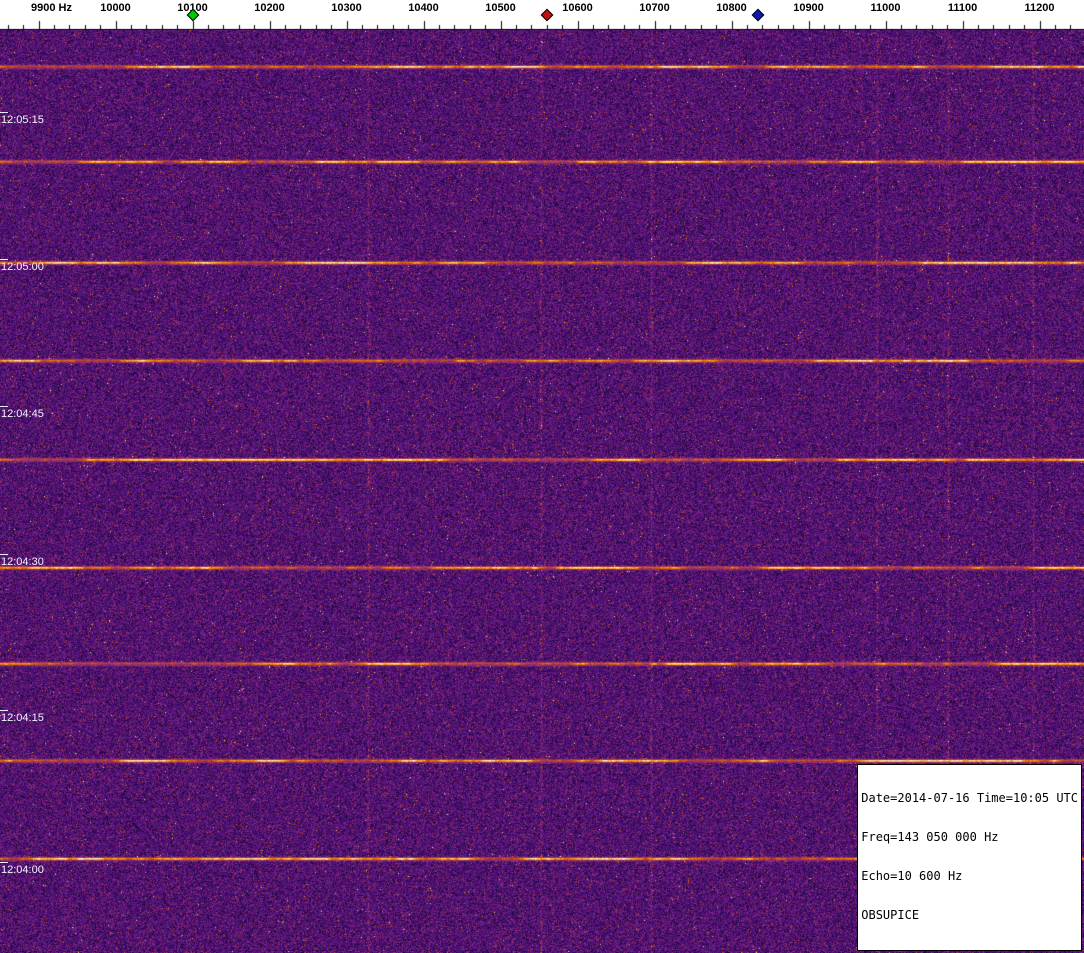 This screenshot has height=953, width=1084. What do you see at coordinates (22, 120) in the screenshot?
I see `time-label: 12:05:15` at bounding box center [22, 120].